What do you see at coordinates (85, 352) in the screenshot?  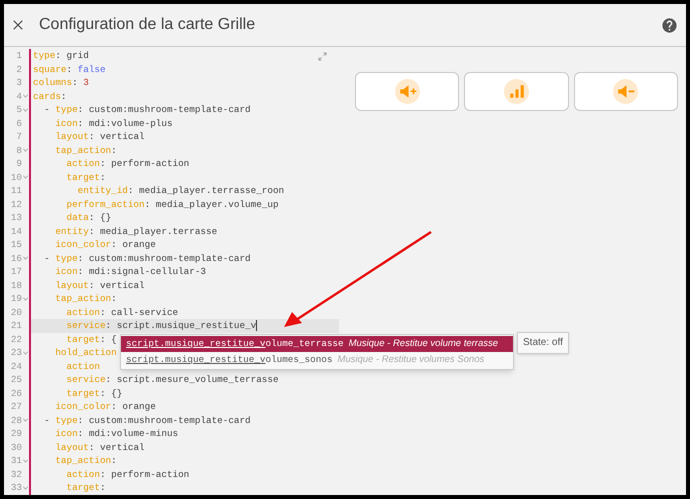 I see `code-line: hold_action` at bounding box center [85, 352].